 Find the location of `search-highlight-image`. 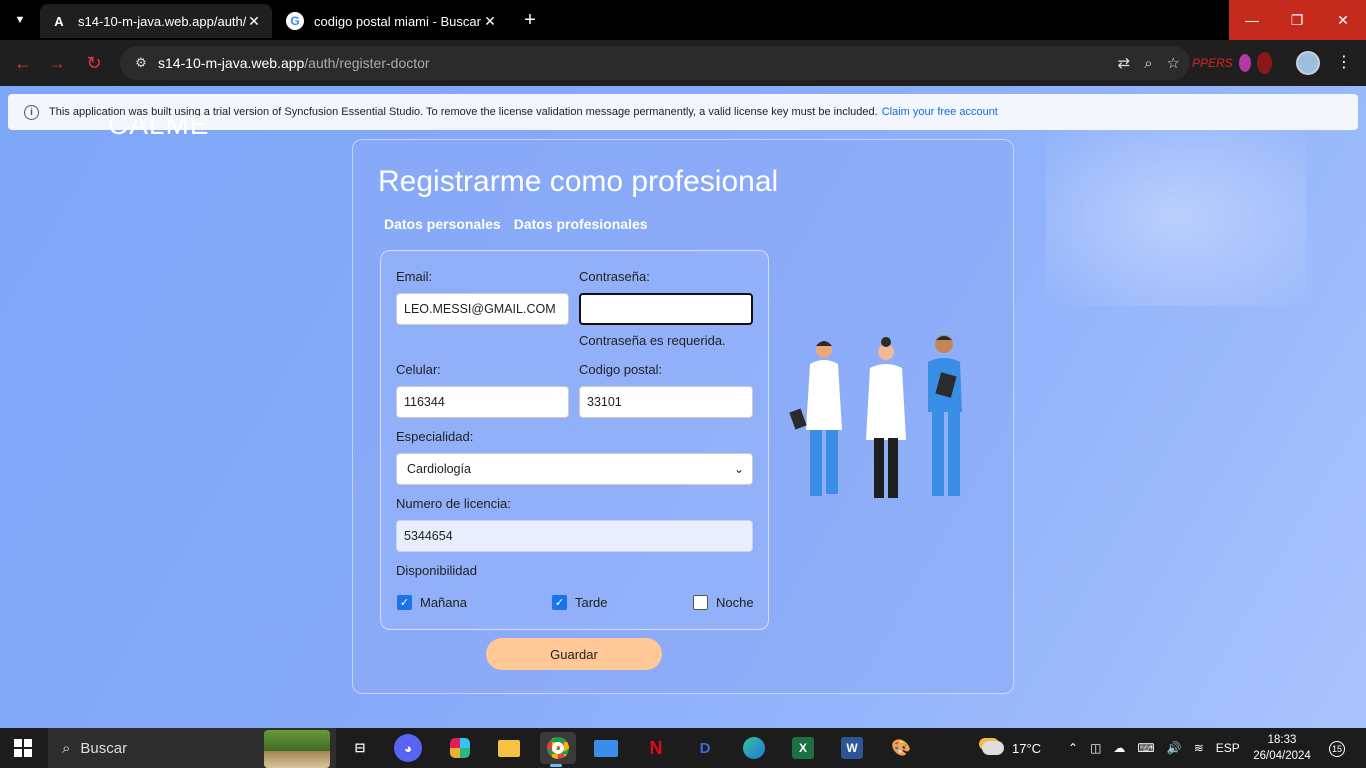

search-highlight-image is located at coordinates (297, 749).